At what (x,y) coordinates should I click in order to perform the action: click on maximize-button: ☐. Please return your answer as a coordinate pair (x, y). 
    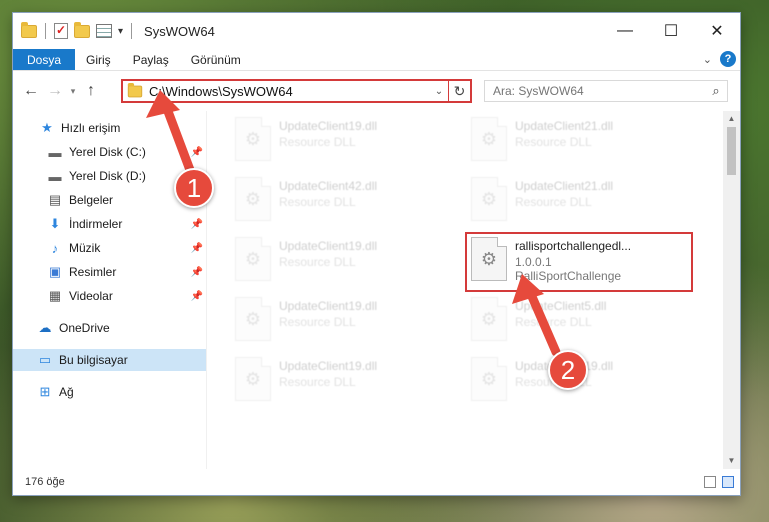
    Looking at the image, I should click on (671, 31).